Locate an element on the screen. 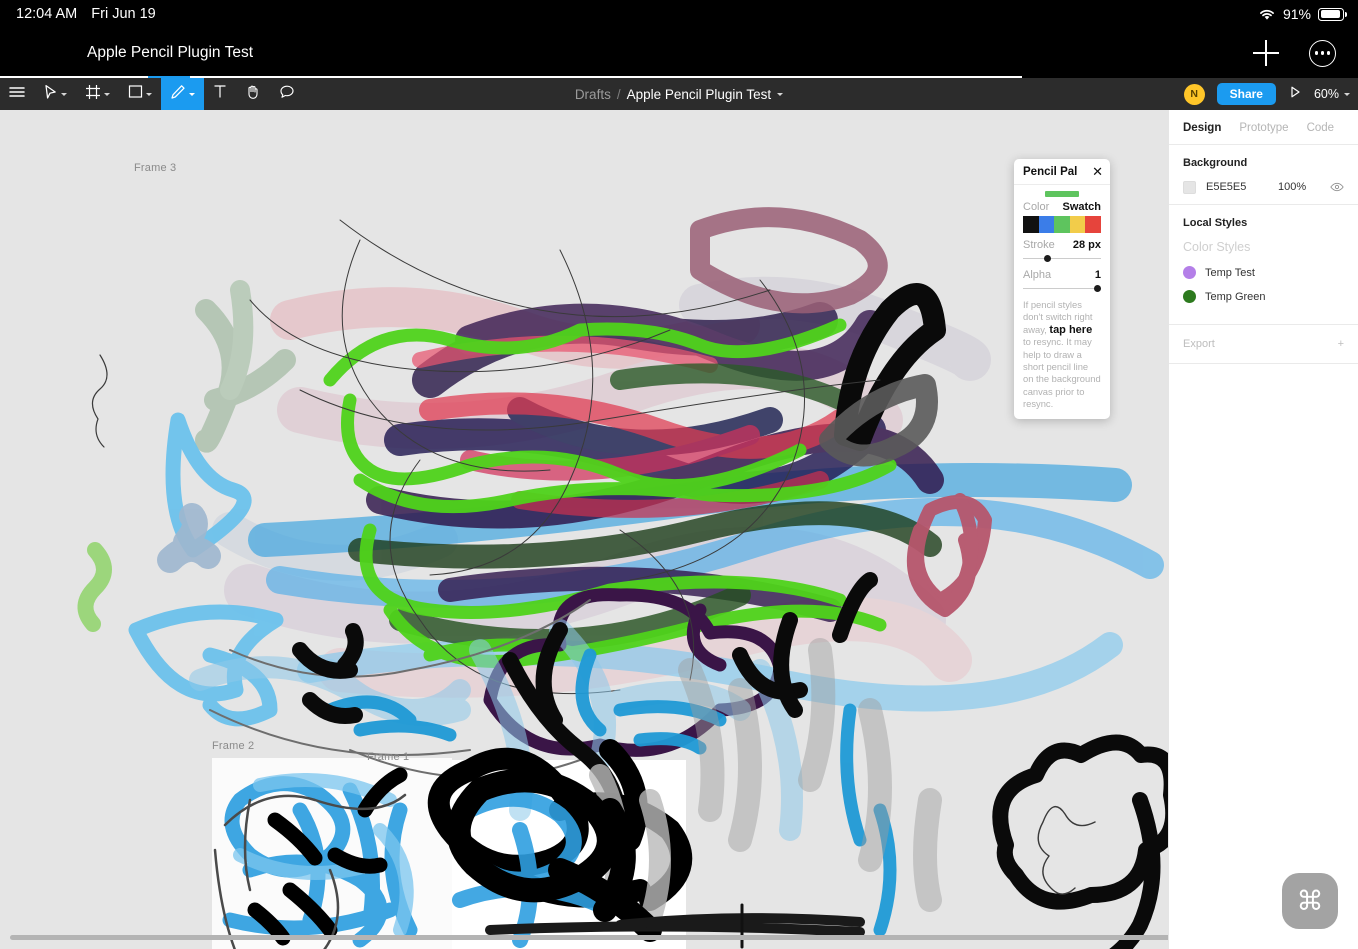 The width and height of the screenshot is (1358, 949). eye-icon is located at coordinates (1337, 187).